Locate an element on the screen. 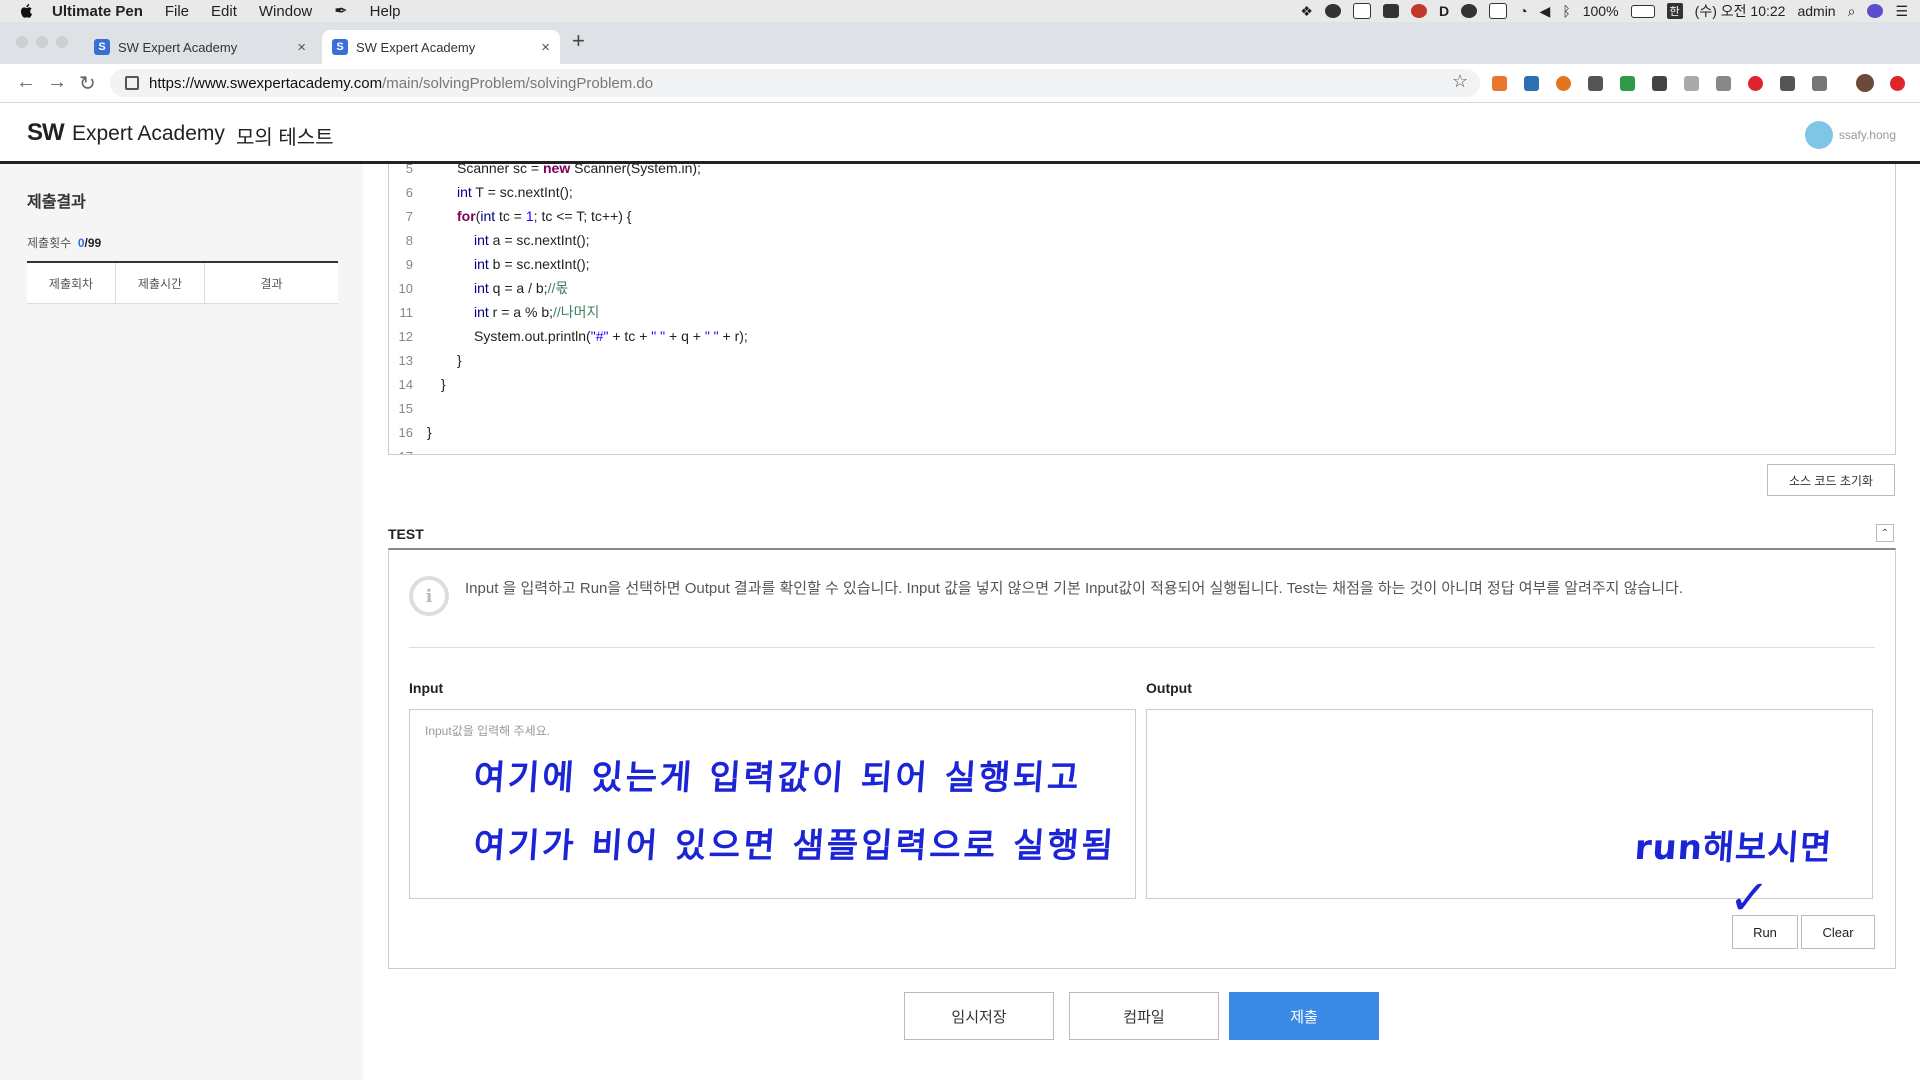 This screenshot has width=1920, height=1080. column-header: 제출시간 is located at coordinates (160, 283).